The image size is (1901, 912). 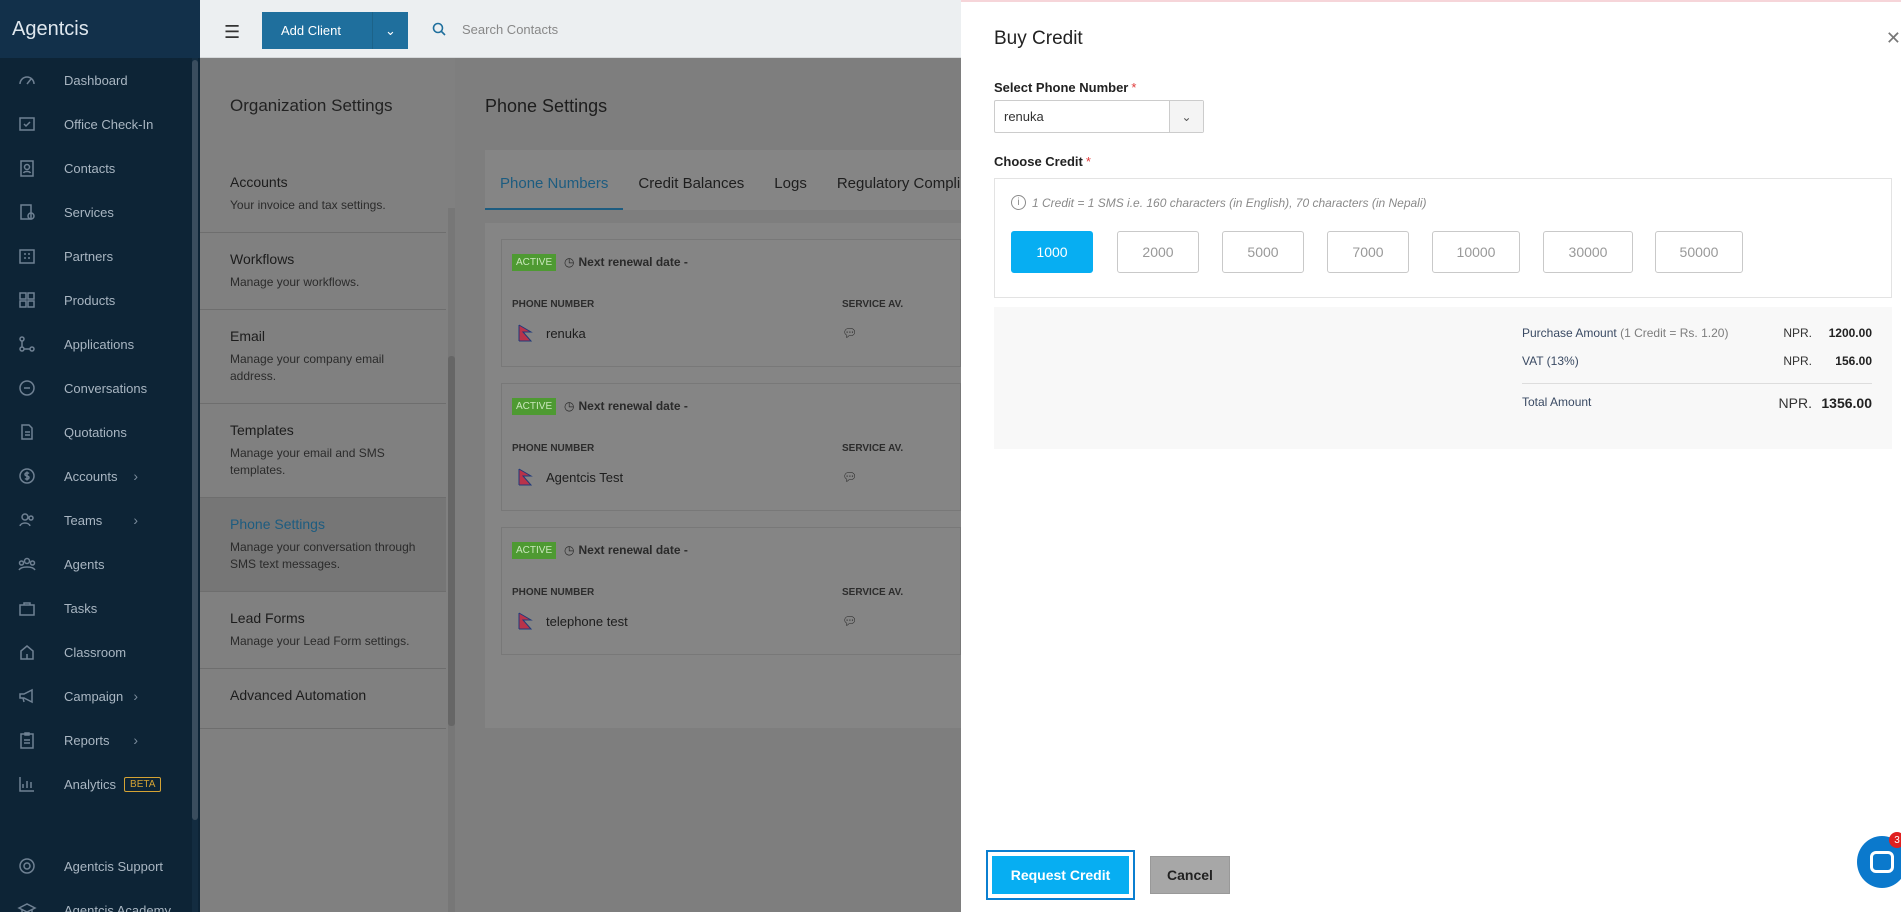 What do you see at coordinates (1099, 116) in the screenshot?
I see `phone-number-select: renuka ⌄` at bounding box center [1099, 116].